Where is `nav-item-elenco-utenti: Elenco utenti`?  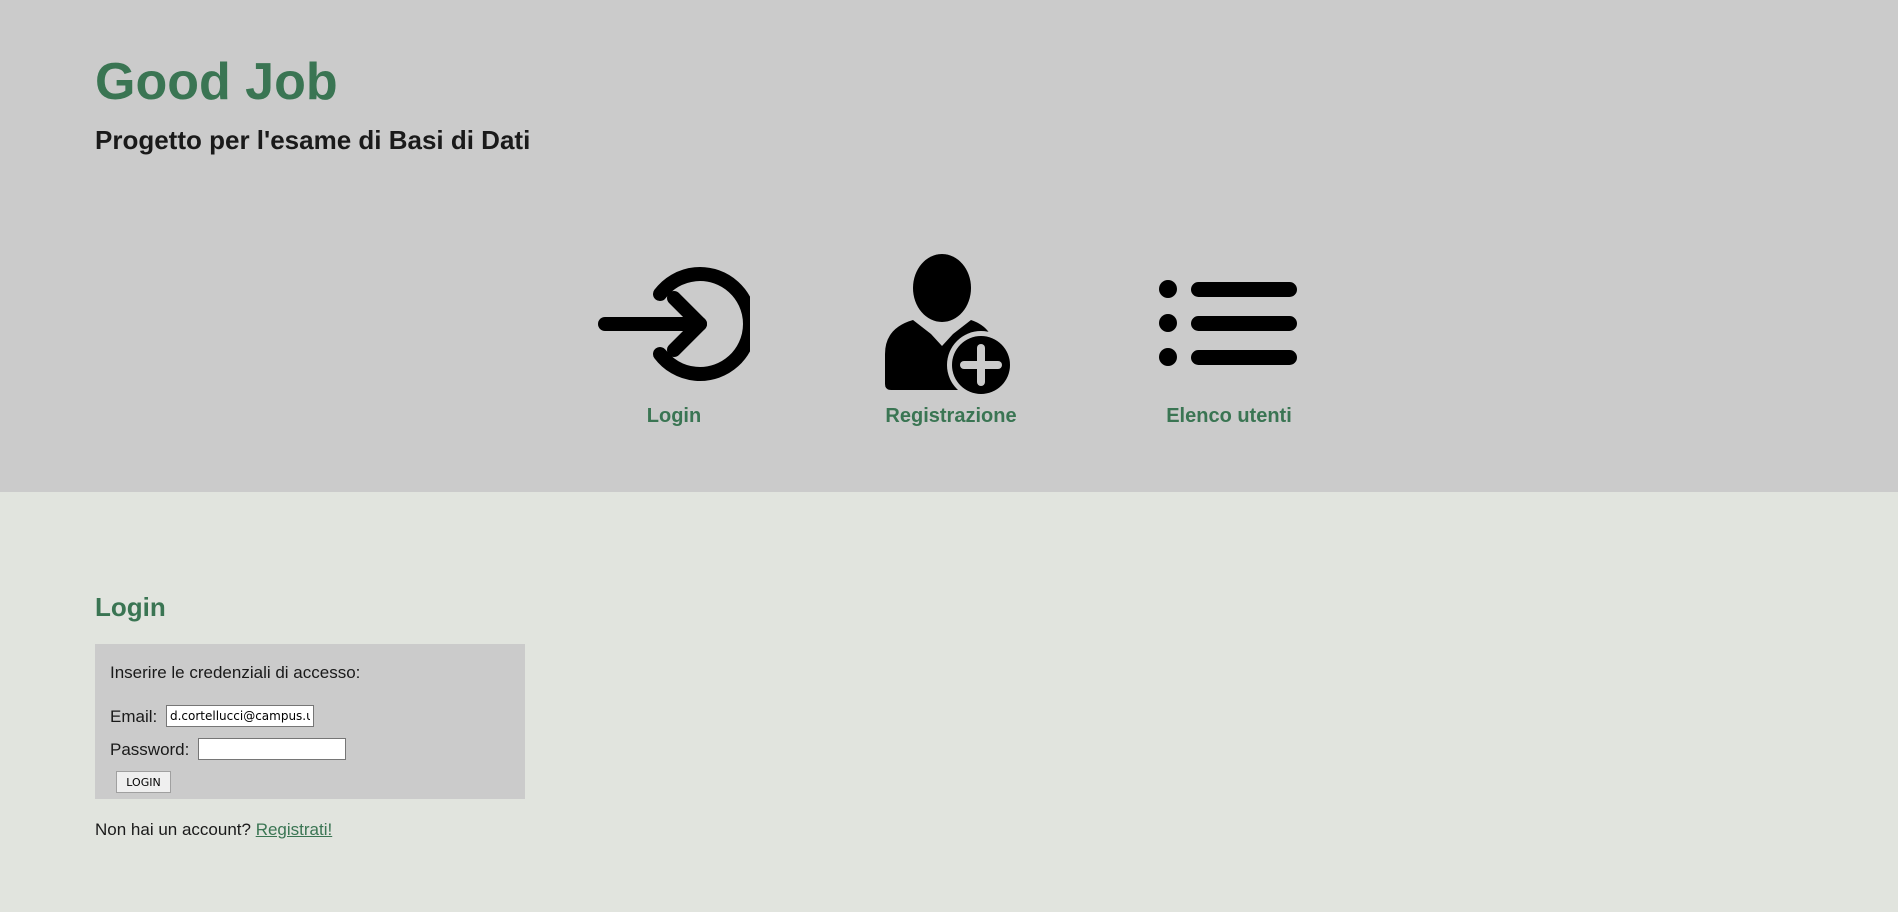 nav-item-elenco-utenti: Elenco utenti is located at coordinates (1229, 340).